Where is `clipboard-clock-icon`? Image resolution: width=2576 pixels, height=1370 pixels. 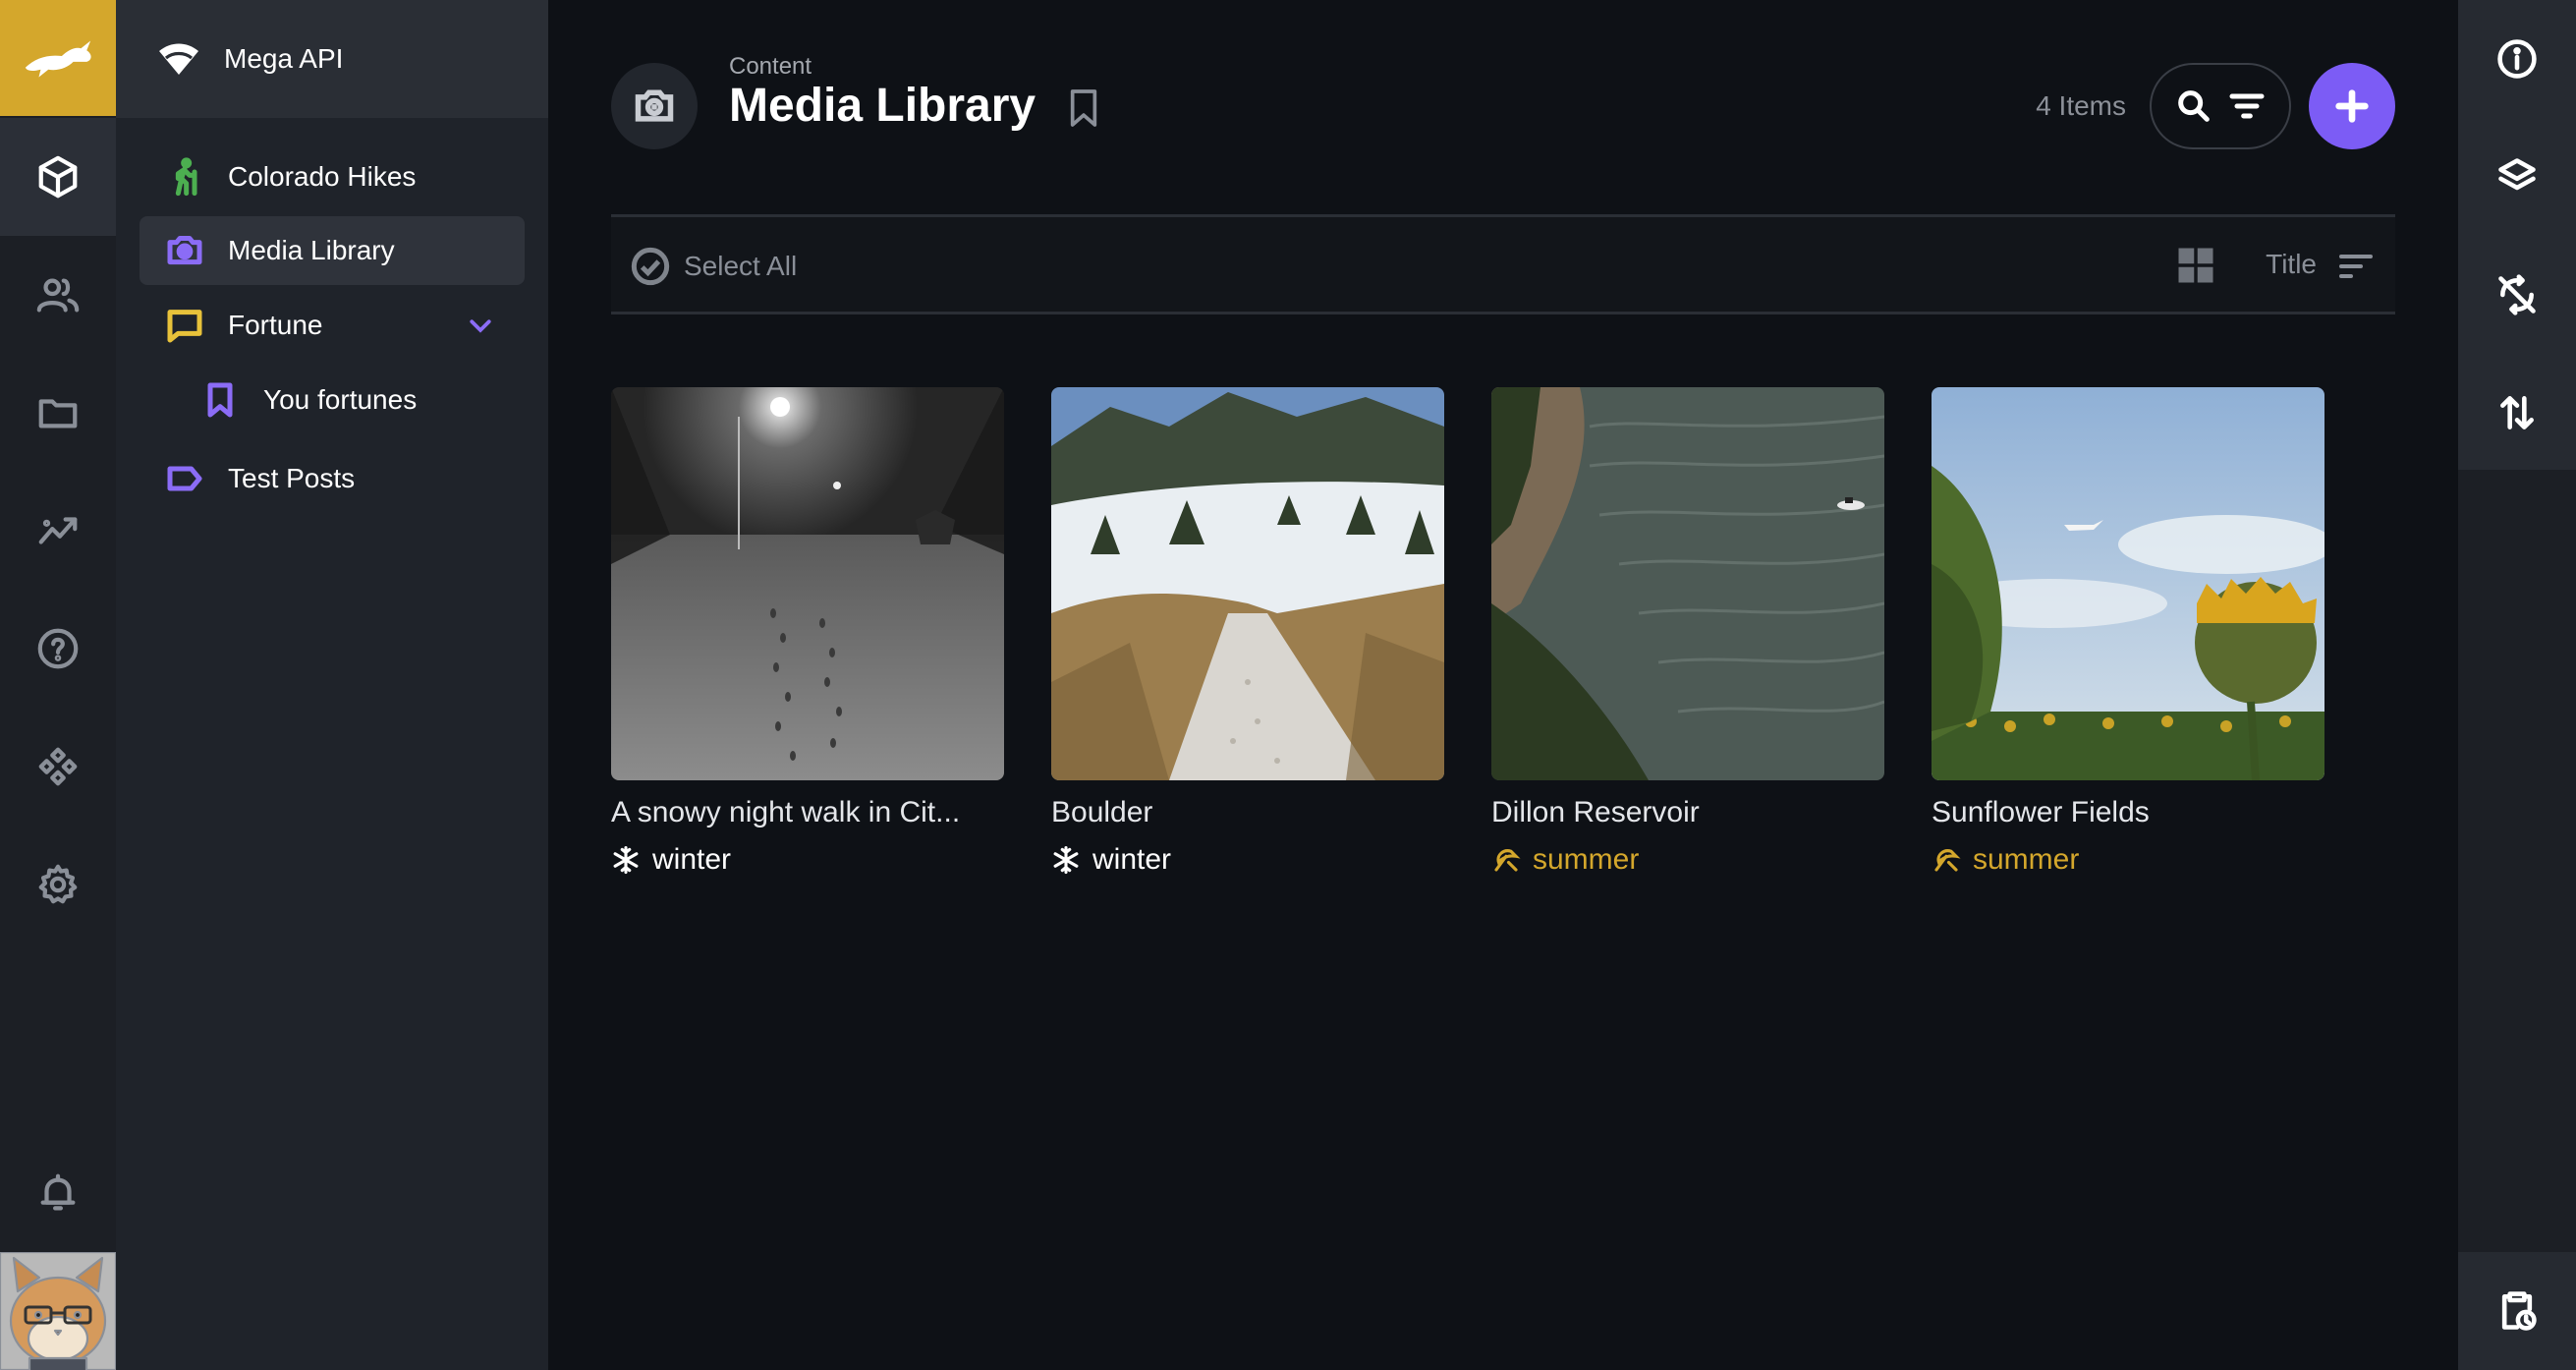
clipboard-clock-icon is located at coordinates (2519, 1311).